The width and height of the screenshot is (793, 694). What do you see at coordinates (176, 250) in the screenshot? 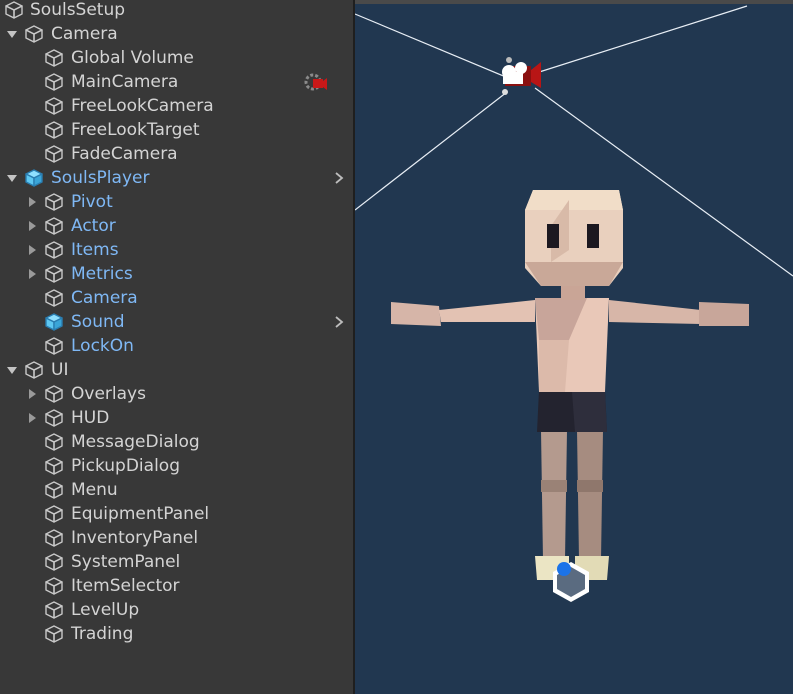
I see `hierarchy-item-items: Items` at bounding box center [176, 250].